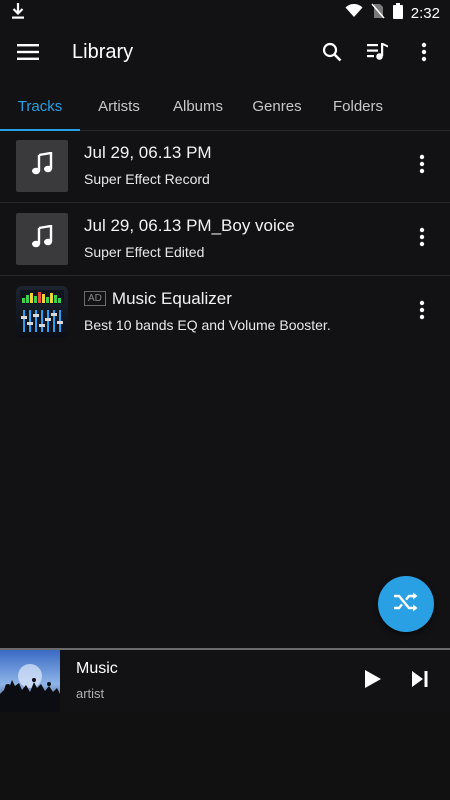 This screenshot has width=450, height=800. I want to click on skip-next-button, so click(420, 681).